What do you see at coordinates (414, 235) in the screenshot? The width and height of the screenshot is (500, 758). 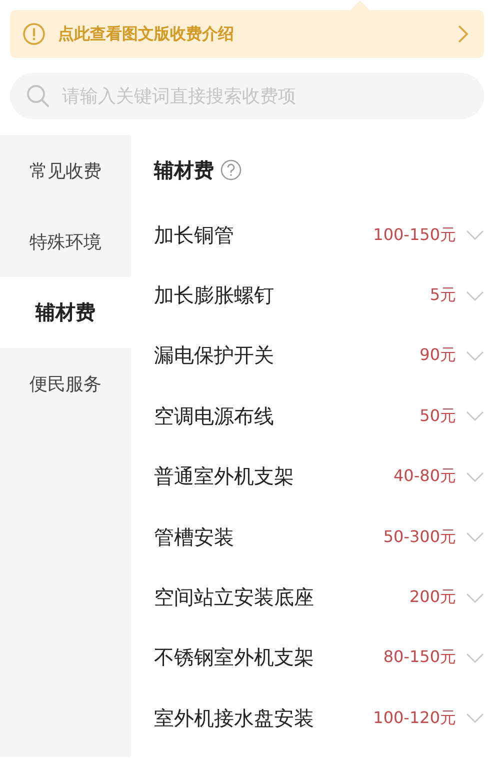 I see `fee-price: 100-150元` at bounding box center [414, 235].